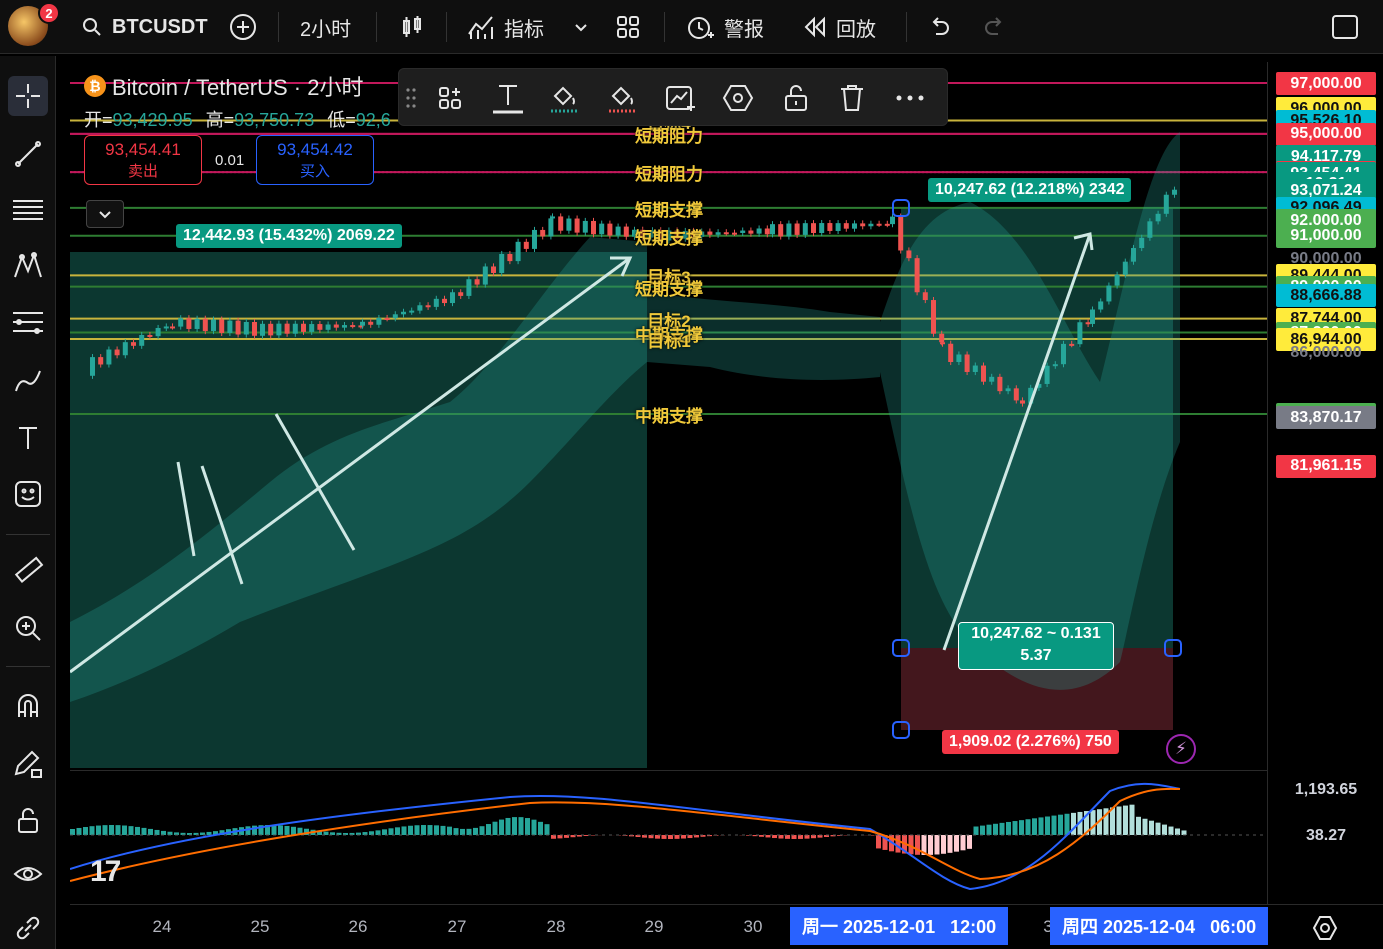  I want to click on level-label: 中期支撑, so click(669, 414).